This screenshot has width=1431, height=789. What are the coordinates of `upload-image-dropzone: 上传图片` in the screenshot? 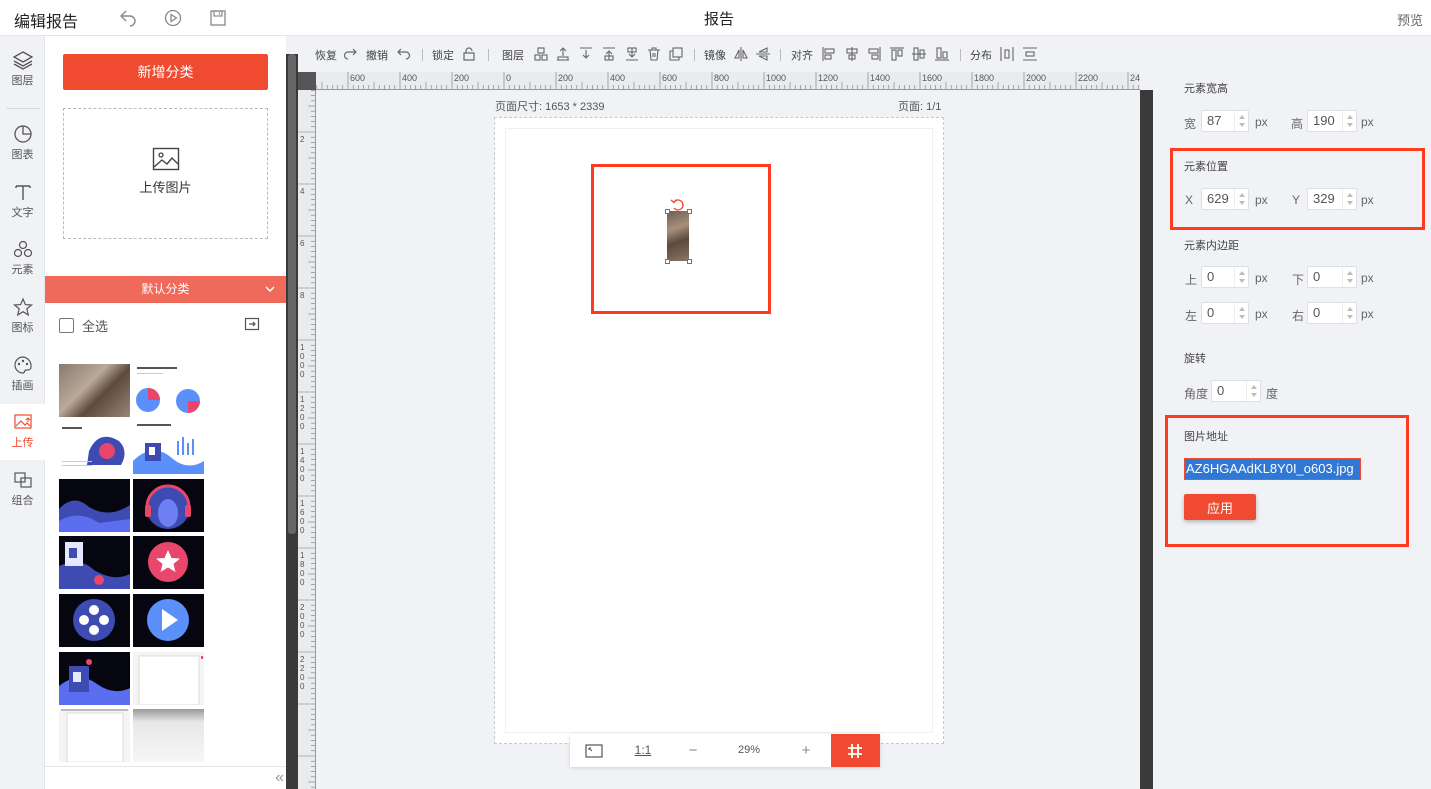 It's located at (165, 173).